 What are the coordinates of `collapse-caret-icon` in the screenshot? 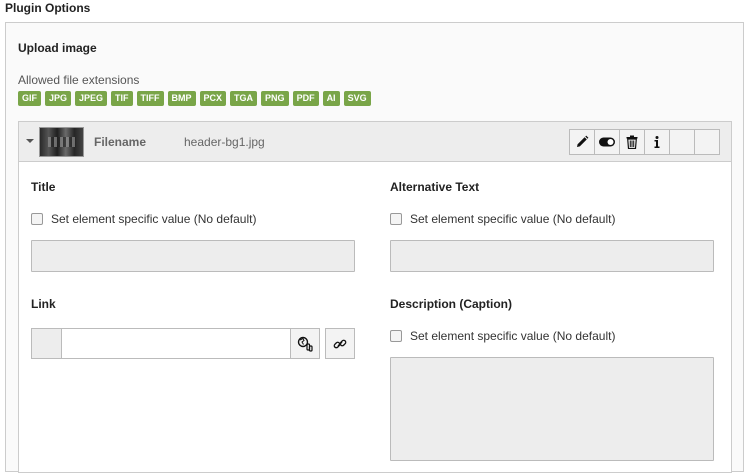 It's located at (30, 141).